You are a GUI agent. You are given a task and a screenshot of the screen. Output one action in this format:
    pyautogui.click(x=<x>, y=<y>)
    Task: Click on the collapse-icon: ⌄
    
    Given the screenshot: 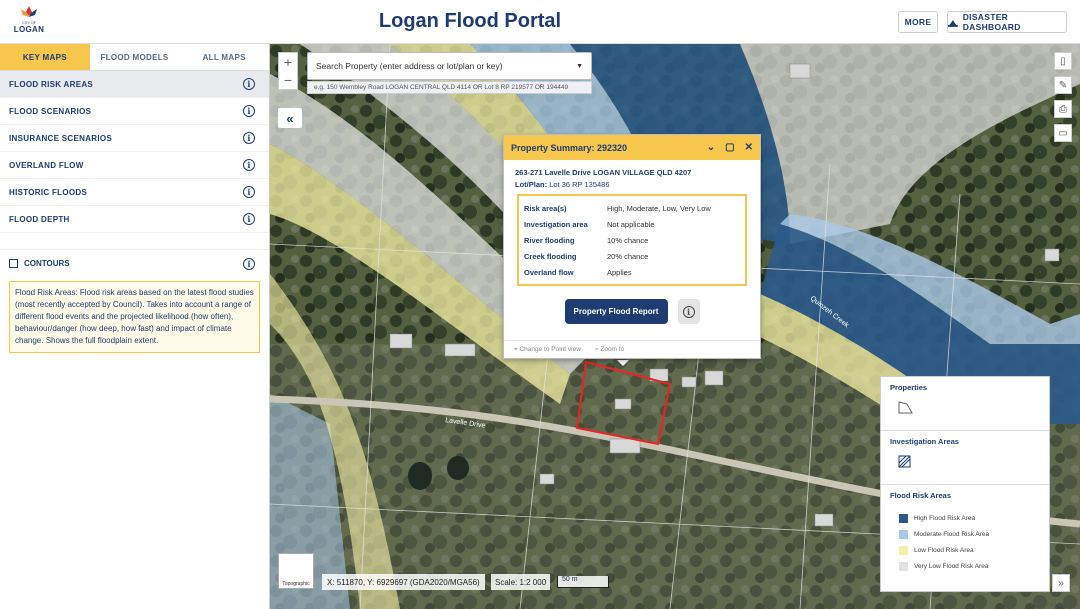 What is the action you would take?
    pyautogui.click(x=711, y=147)
    